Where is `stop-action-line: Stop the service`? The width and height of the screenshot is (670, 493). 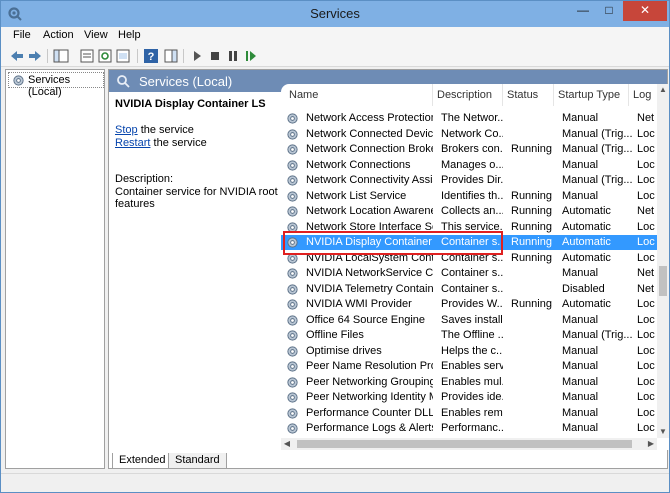
stop-action-line: Stop the service is located at coordinates (154, 130).